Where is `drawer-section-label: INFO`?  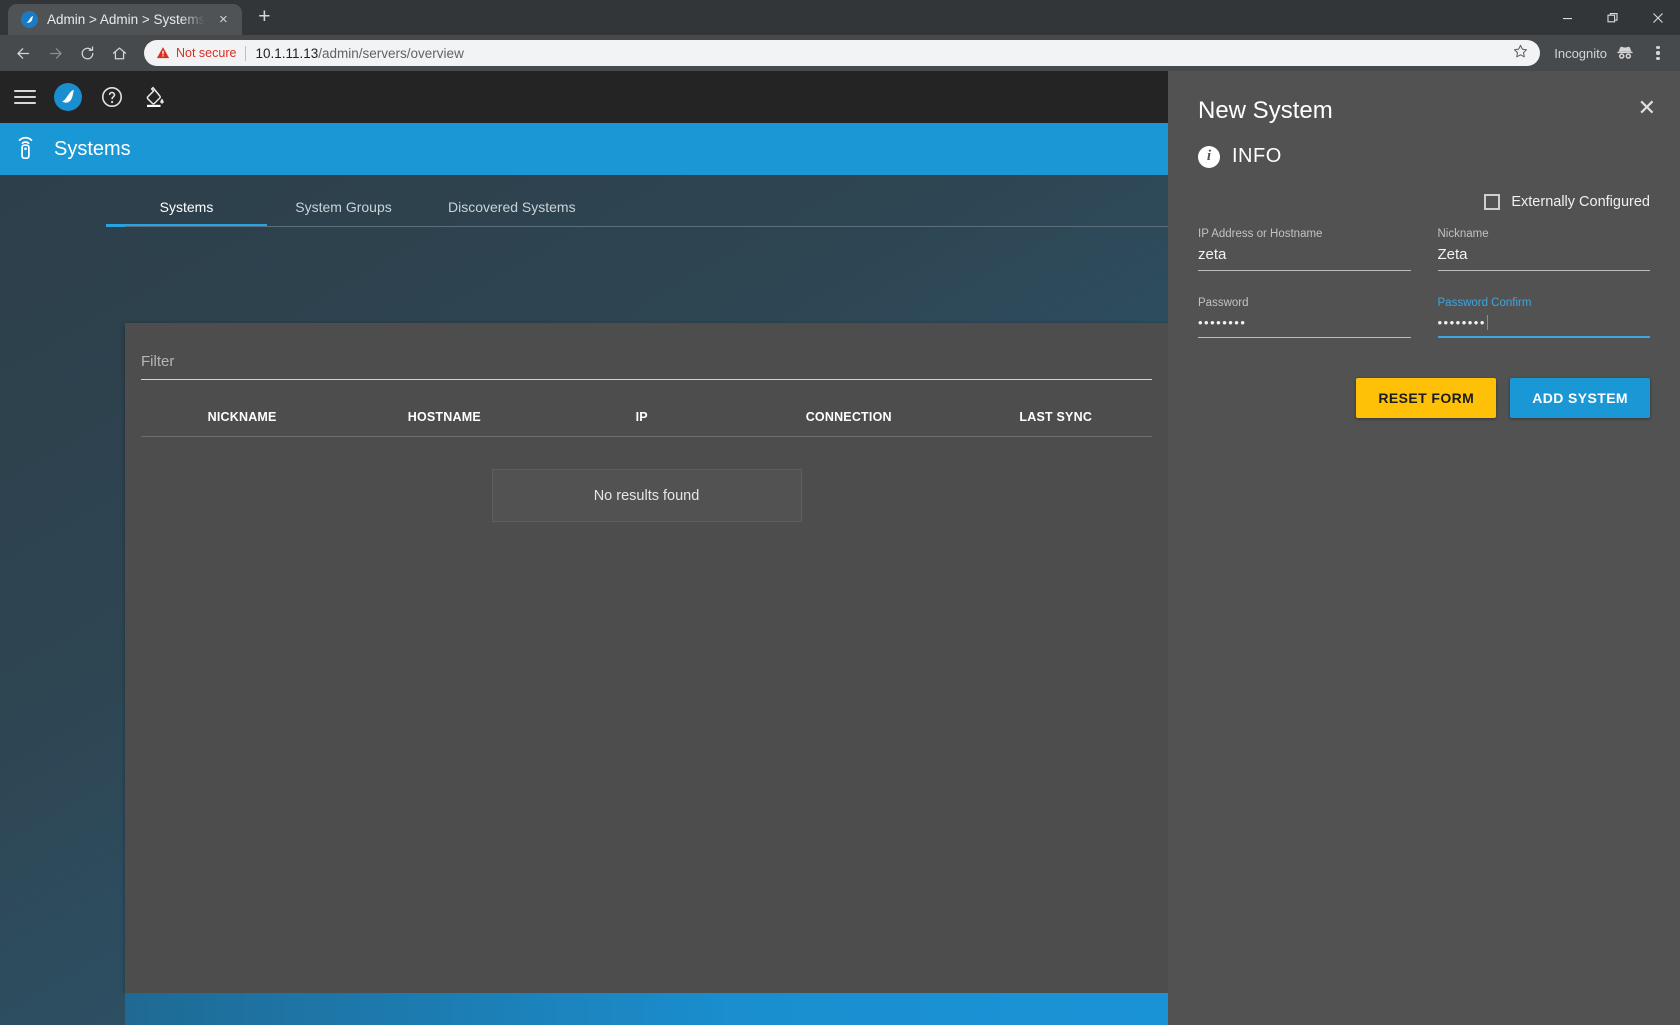
drawer-section-label: INFO is located at coordinates (1257, 156).